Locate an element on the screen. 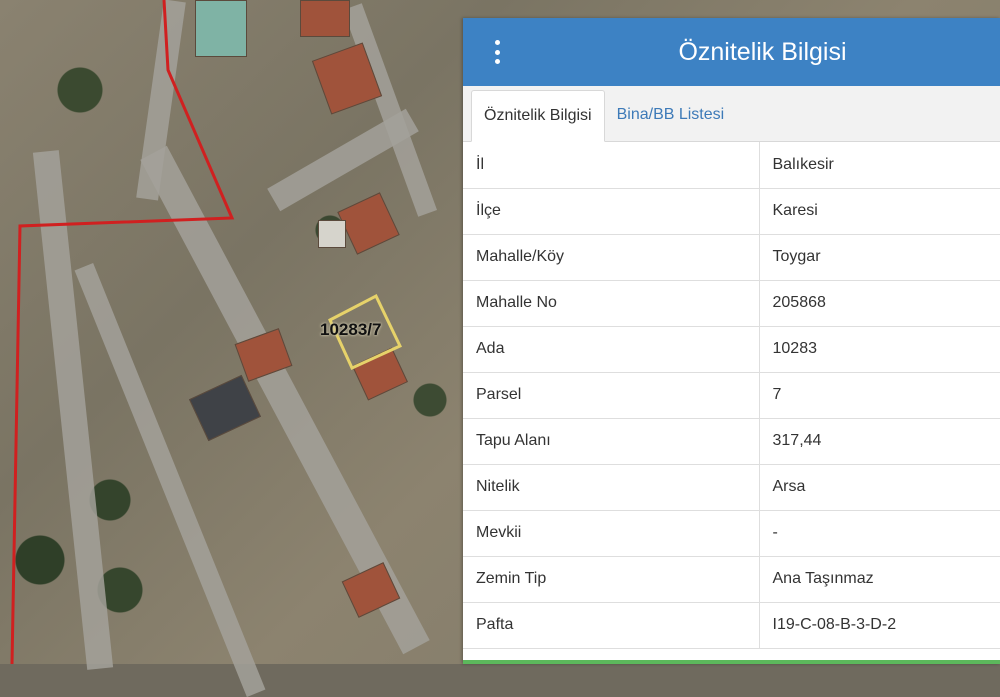 This screenshot has height=697, width=1000. table-row: Mahalle/Köy Toygar is located at coordinates (731, 257).